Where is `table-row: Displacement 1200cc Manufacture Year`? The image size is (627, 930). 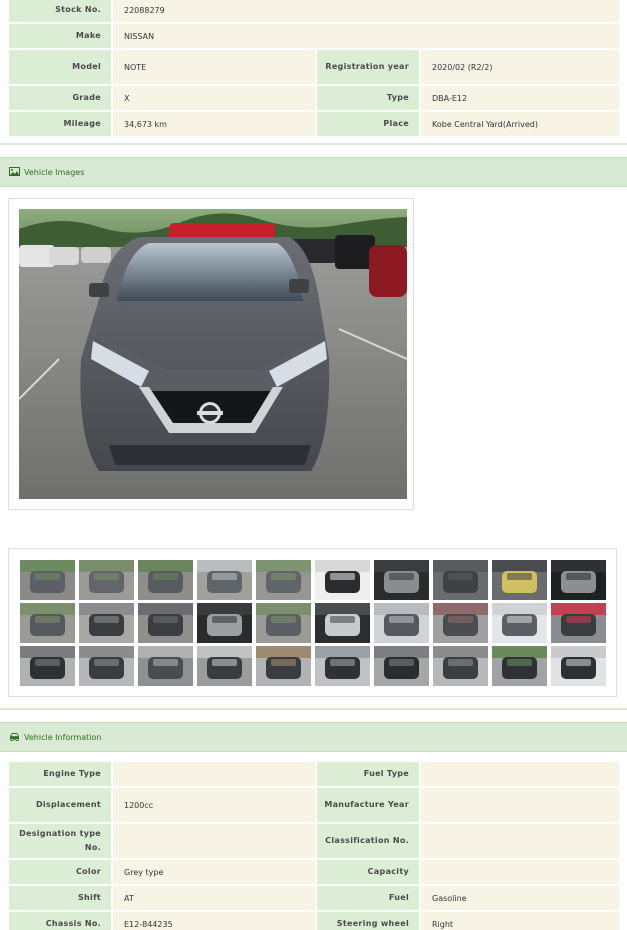 table-row: Displacement 1200cc Manufacture Year is located at coordinates (314, 805).